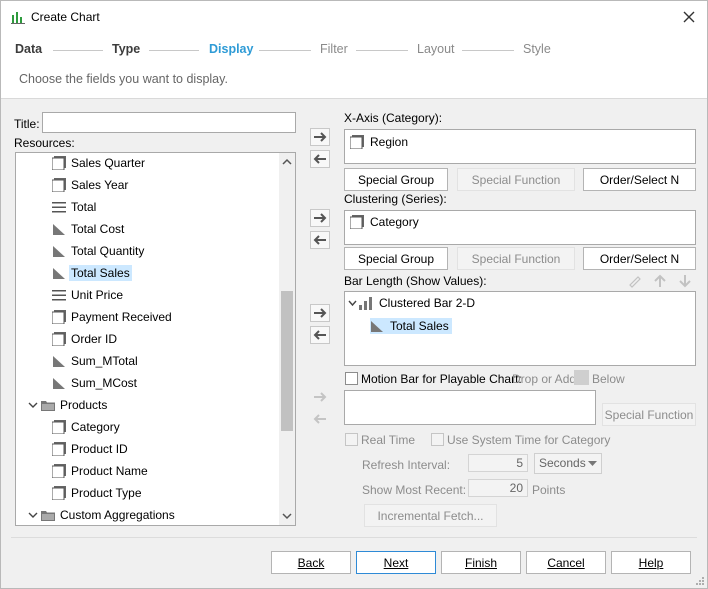 Image resolution: width=708 pixels, height=589 pixels. What do you see at coordinates (516, 179) in the screenshot?
I see `xaxis-special-function-button: Special Function` at bounding box center [516, 179].